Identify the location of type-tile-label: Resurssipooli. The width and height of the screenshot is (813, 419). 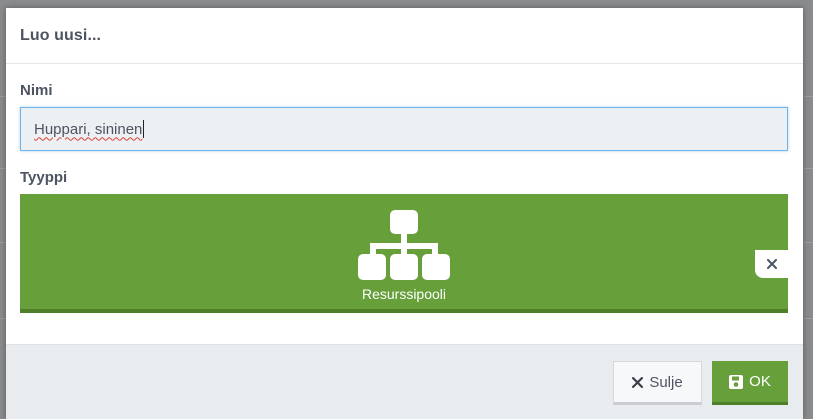
(404, 294).